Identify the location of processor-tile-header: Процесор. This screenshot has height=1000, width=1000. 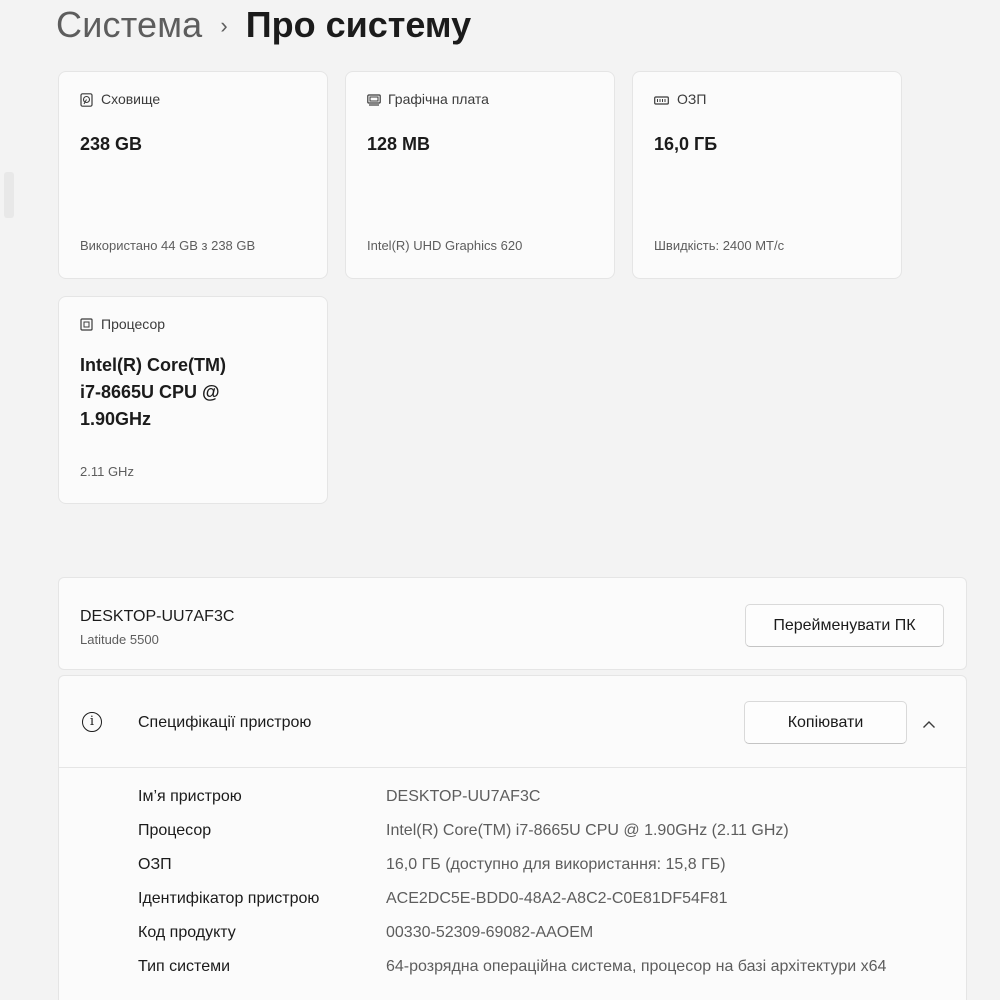
(122, 324).